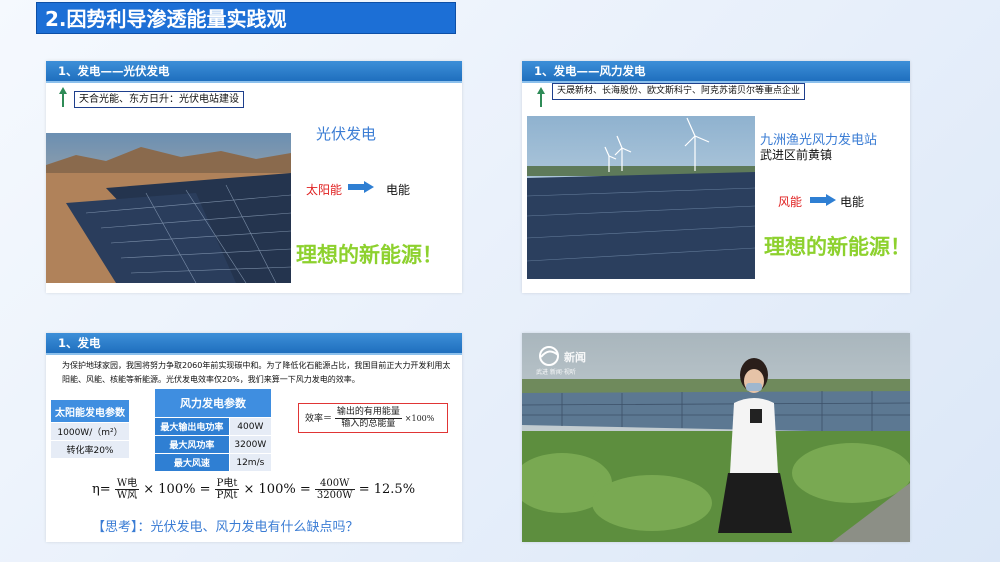 The image size is (1000, 562). Describe the element at coordinates (324, 190) in the screenshot. I see `source-energy: 太阳能` at that location.